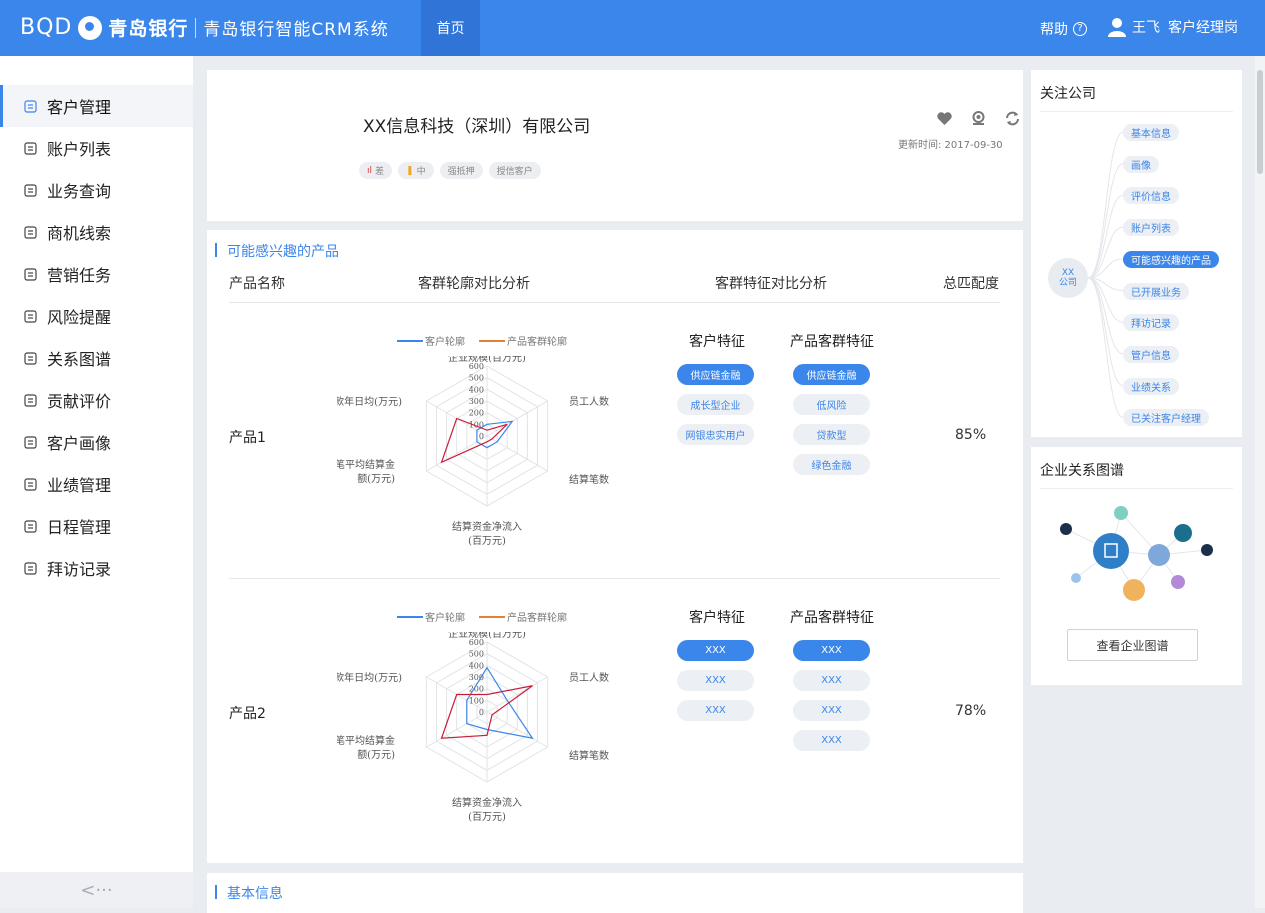  What do you see at coordinates (476, 654) in the screenshot?
I see `radar-tick-label: 500` at bounding box center [476, 654].